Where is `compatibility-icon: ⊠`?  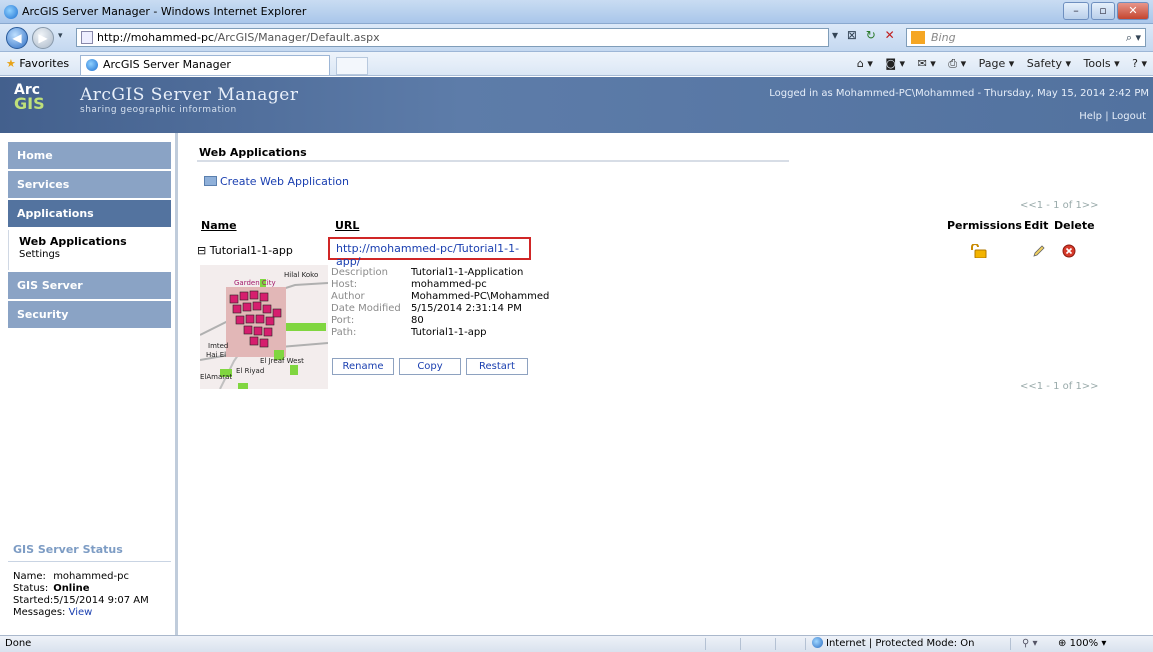
compatibility-icon: ⊠ is located at coordinates (852, 35).